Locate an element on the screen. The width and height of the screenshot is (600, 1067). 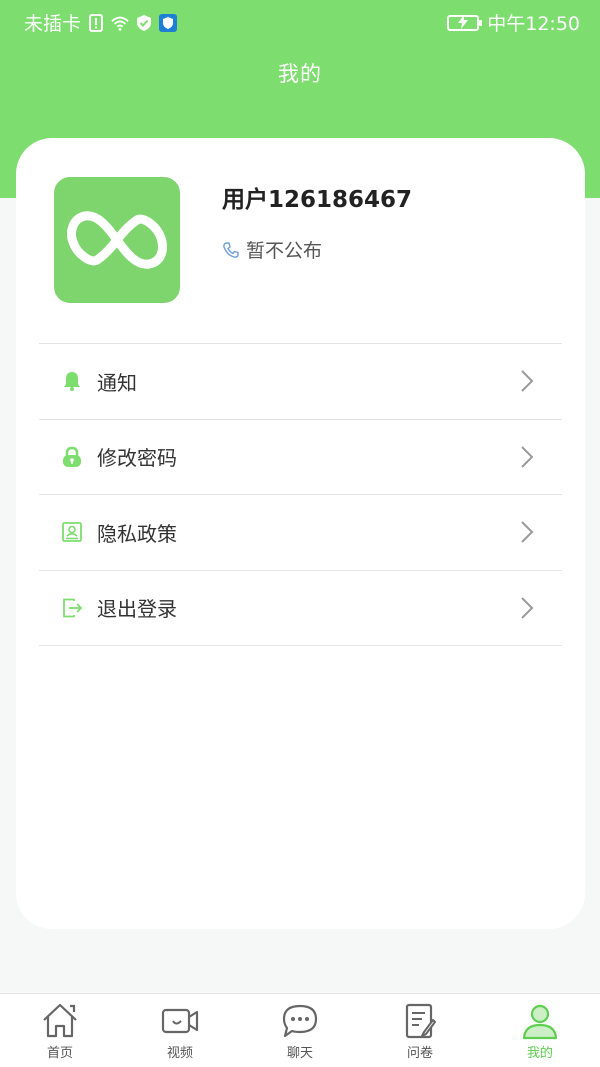
infinity-heart-logo-icon is located at coordinates (117, 240).